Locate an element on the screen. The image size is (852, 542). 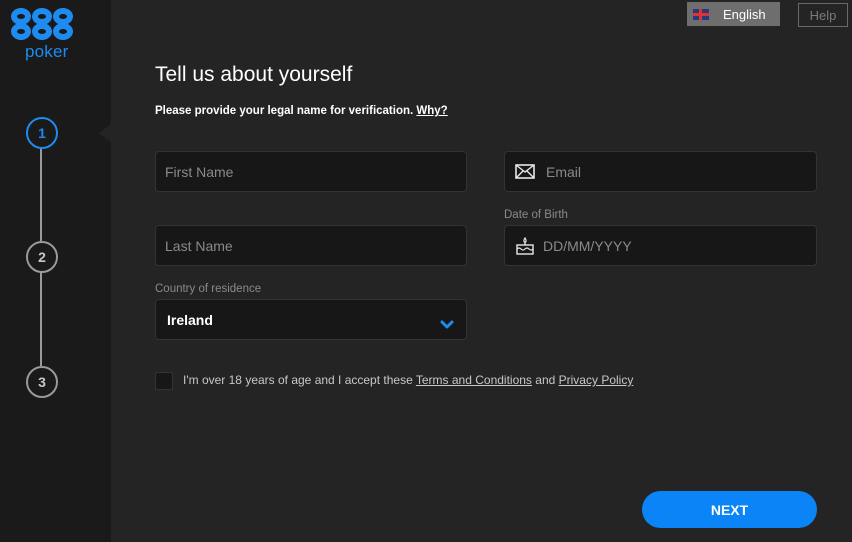
sidebar: poker 1 2 3 is located at coordinates (55, 271).